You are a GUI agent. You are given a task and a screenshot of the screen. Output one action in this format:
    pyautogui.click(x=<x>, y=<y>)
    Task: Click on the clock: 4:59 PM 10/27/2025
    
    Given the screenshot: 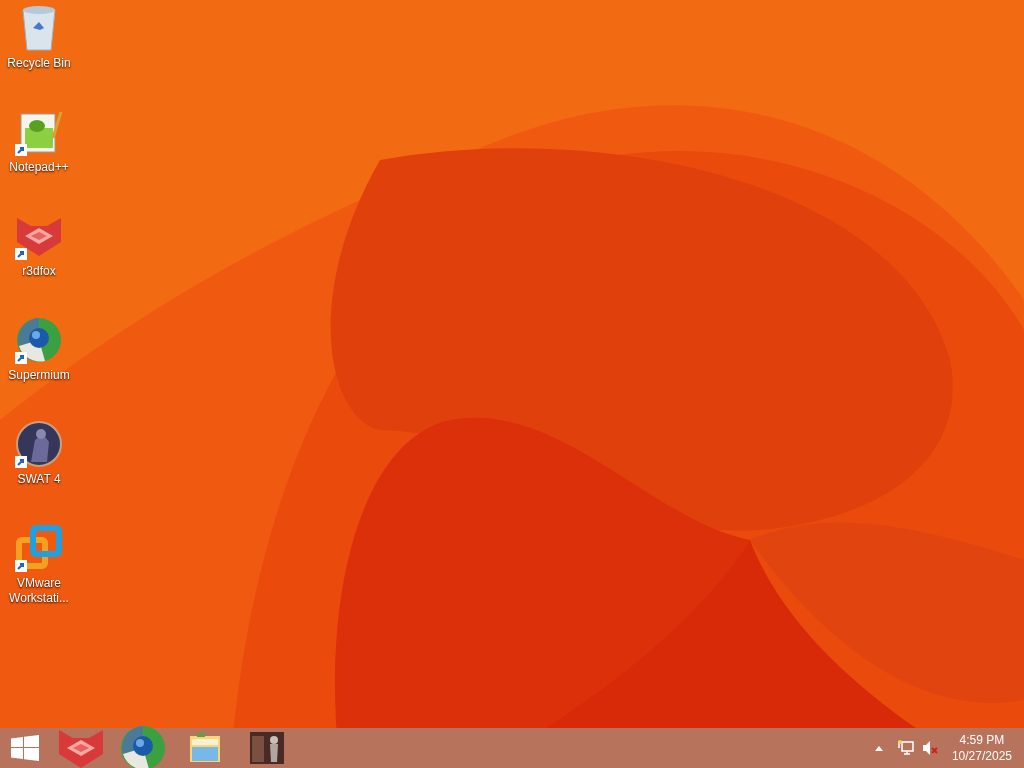 What is the action you would take?
    pyautogui.click(x=987, y=748)
    